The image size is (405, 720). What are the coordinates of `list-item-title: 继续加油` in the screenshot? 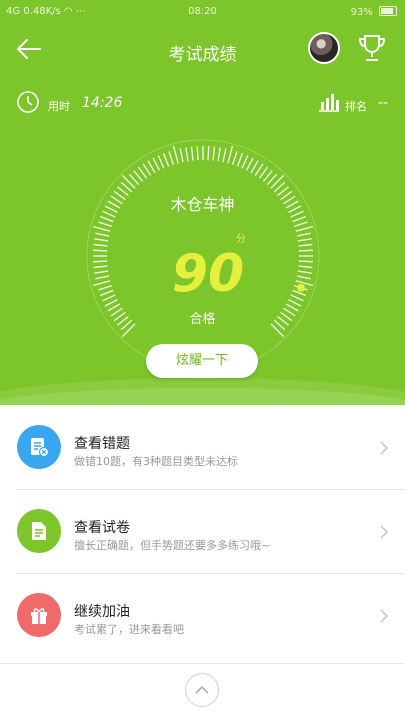 It's located at (102, 612).